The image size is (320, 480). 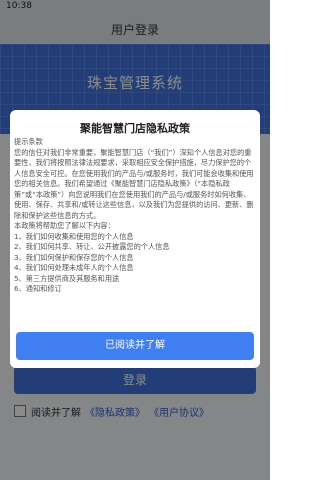 I want to click on list-item: 6、通知和修订, so click(x=38, y=288).